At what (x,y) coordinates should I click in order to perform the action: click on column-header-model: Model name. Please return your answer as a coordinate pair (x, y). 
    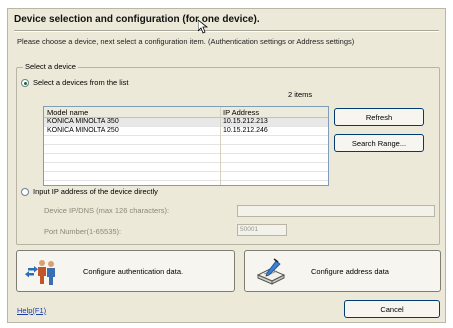
    Looking at the image, I should click on (67, 112).